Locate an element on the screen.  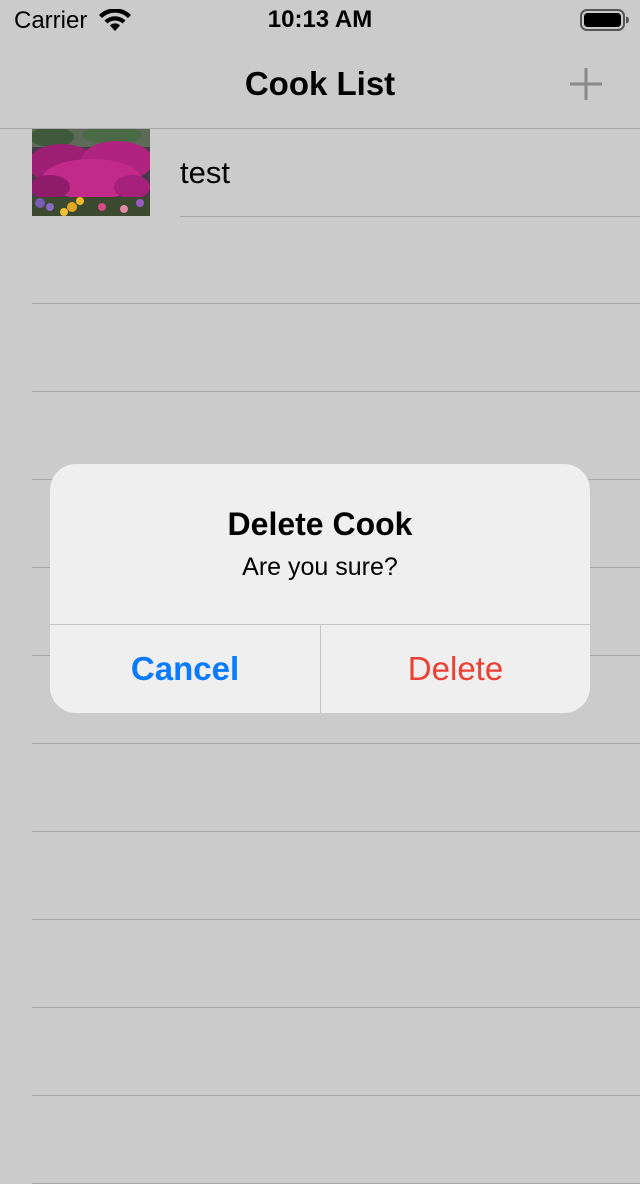
navigation-bar: Cook List is located at coordinates (320, 84).